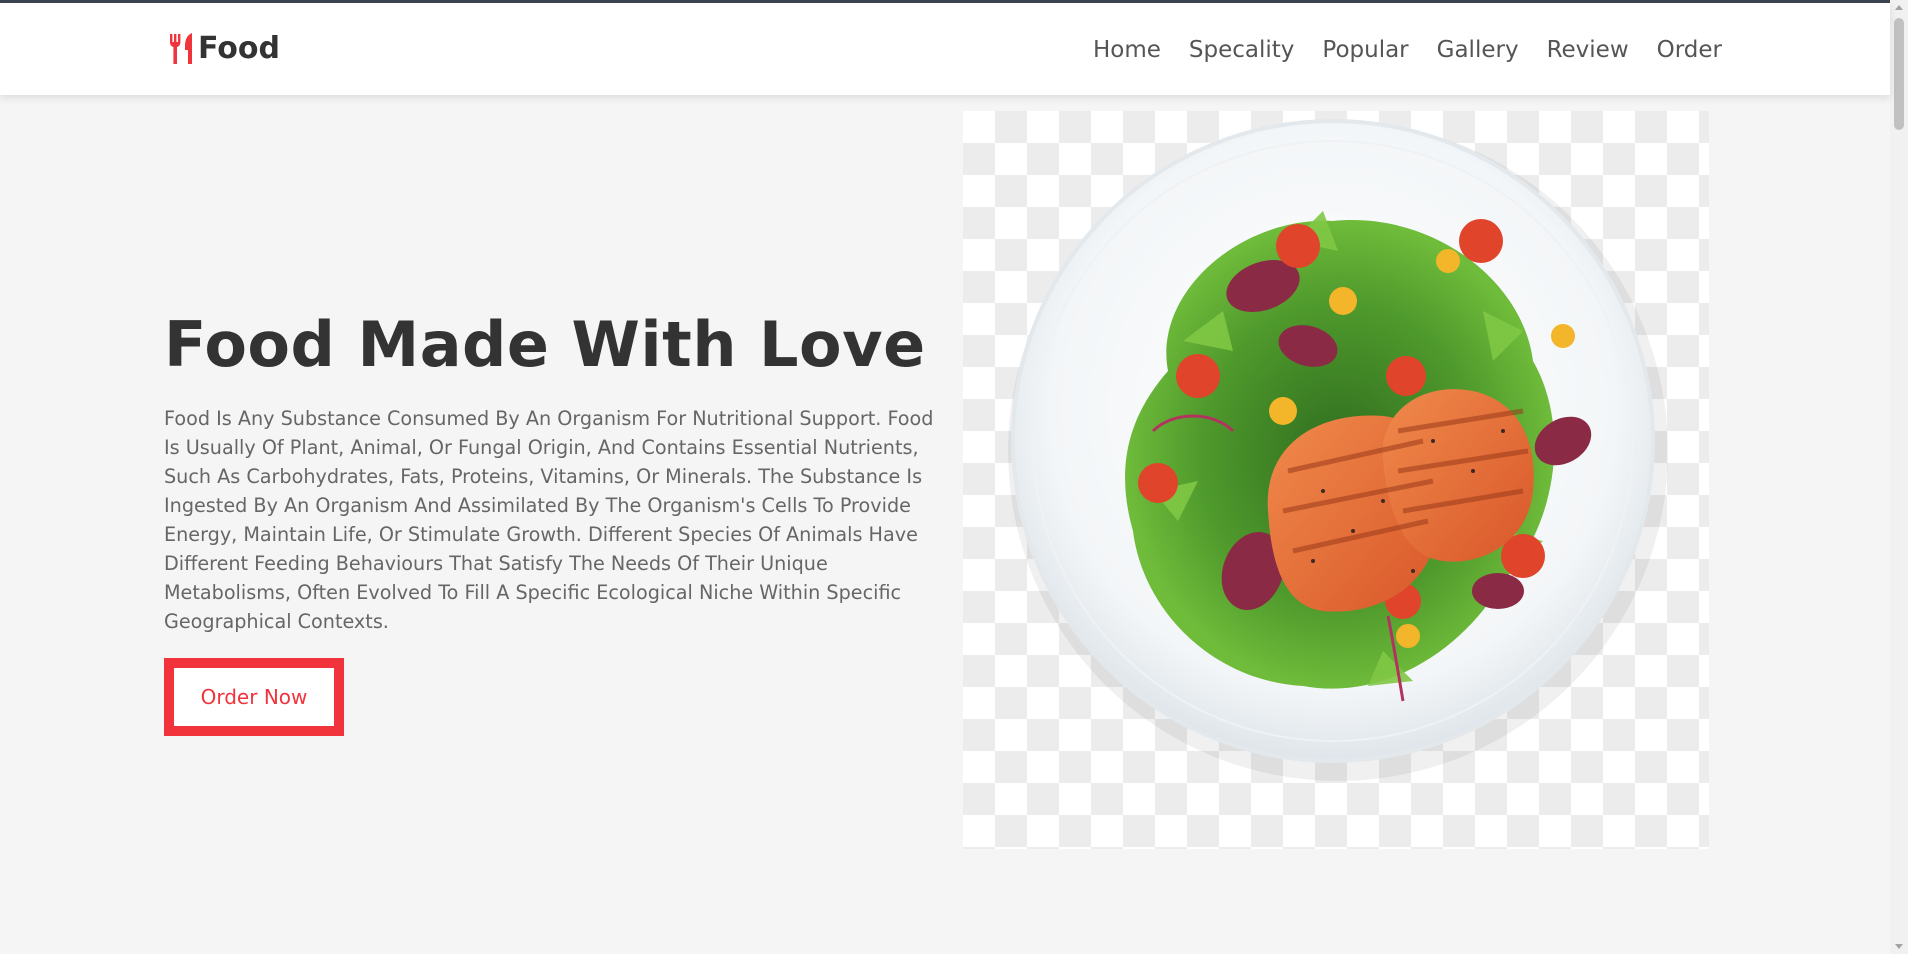 This screenshot has height=954, width=1908. I want to click on nav-specality: Specality, so click(1242, 50).